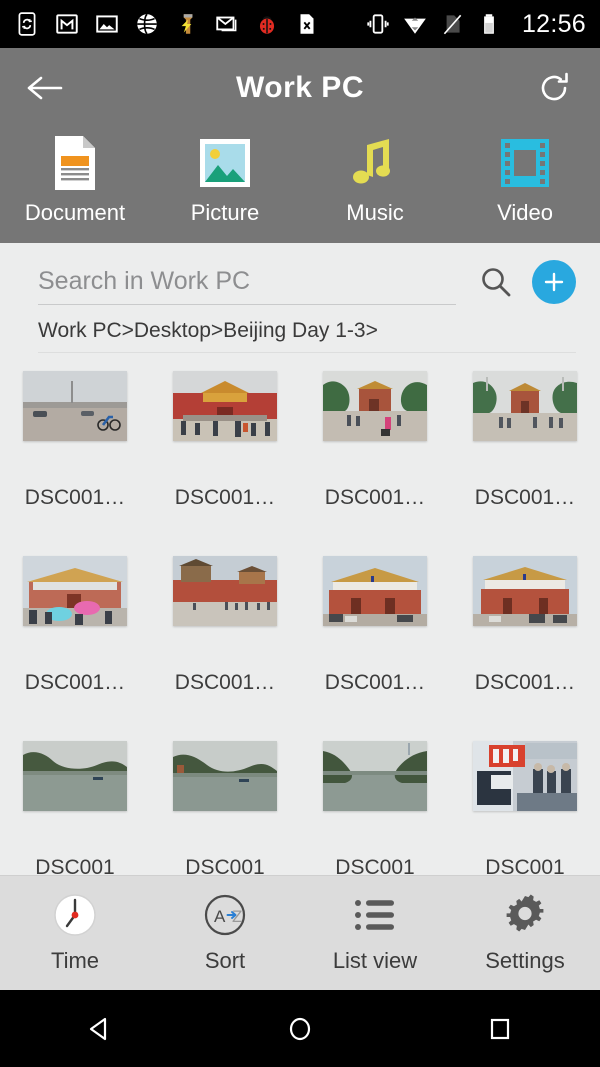 Image resolution: width=600 pixels, height=1067 pixels. I want to click on sort-az-icon: A Z, so click(225, 915).